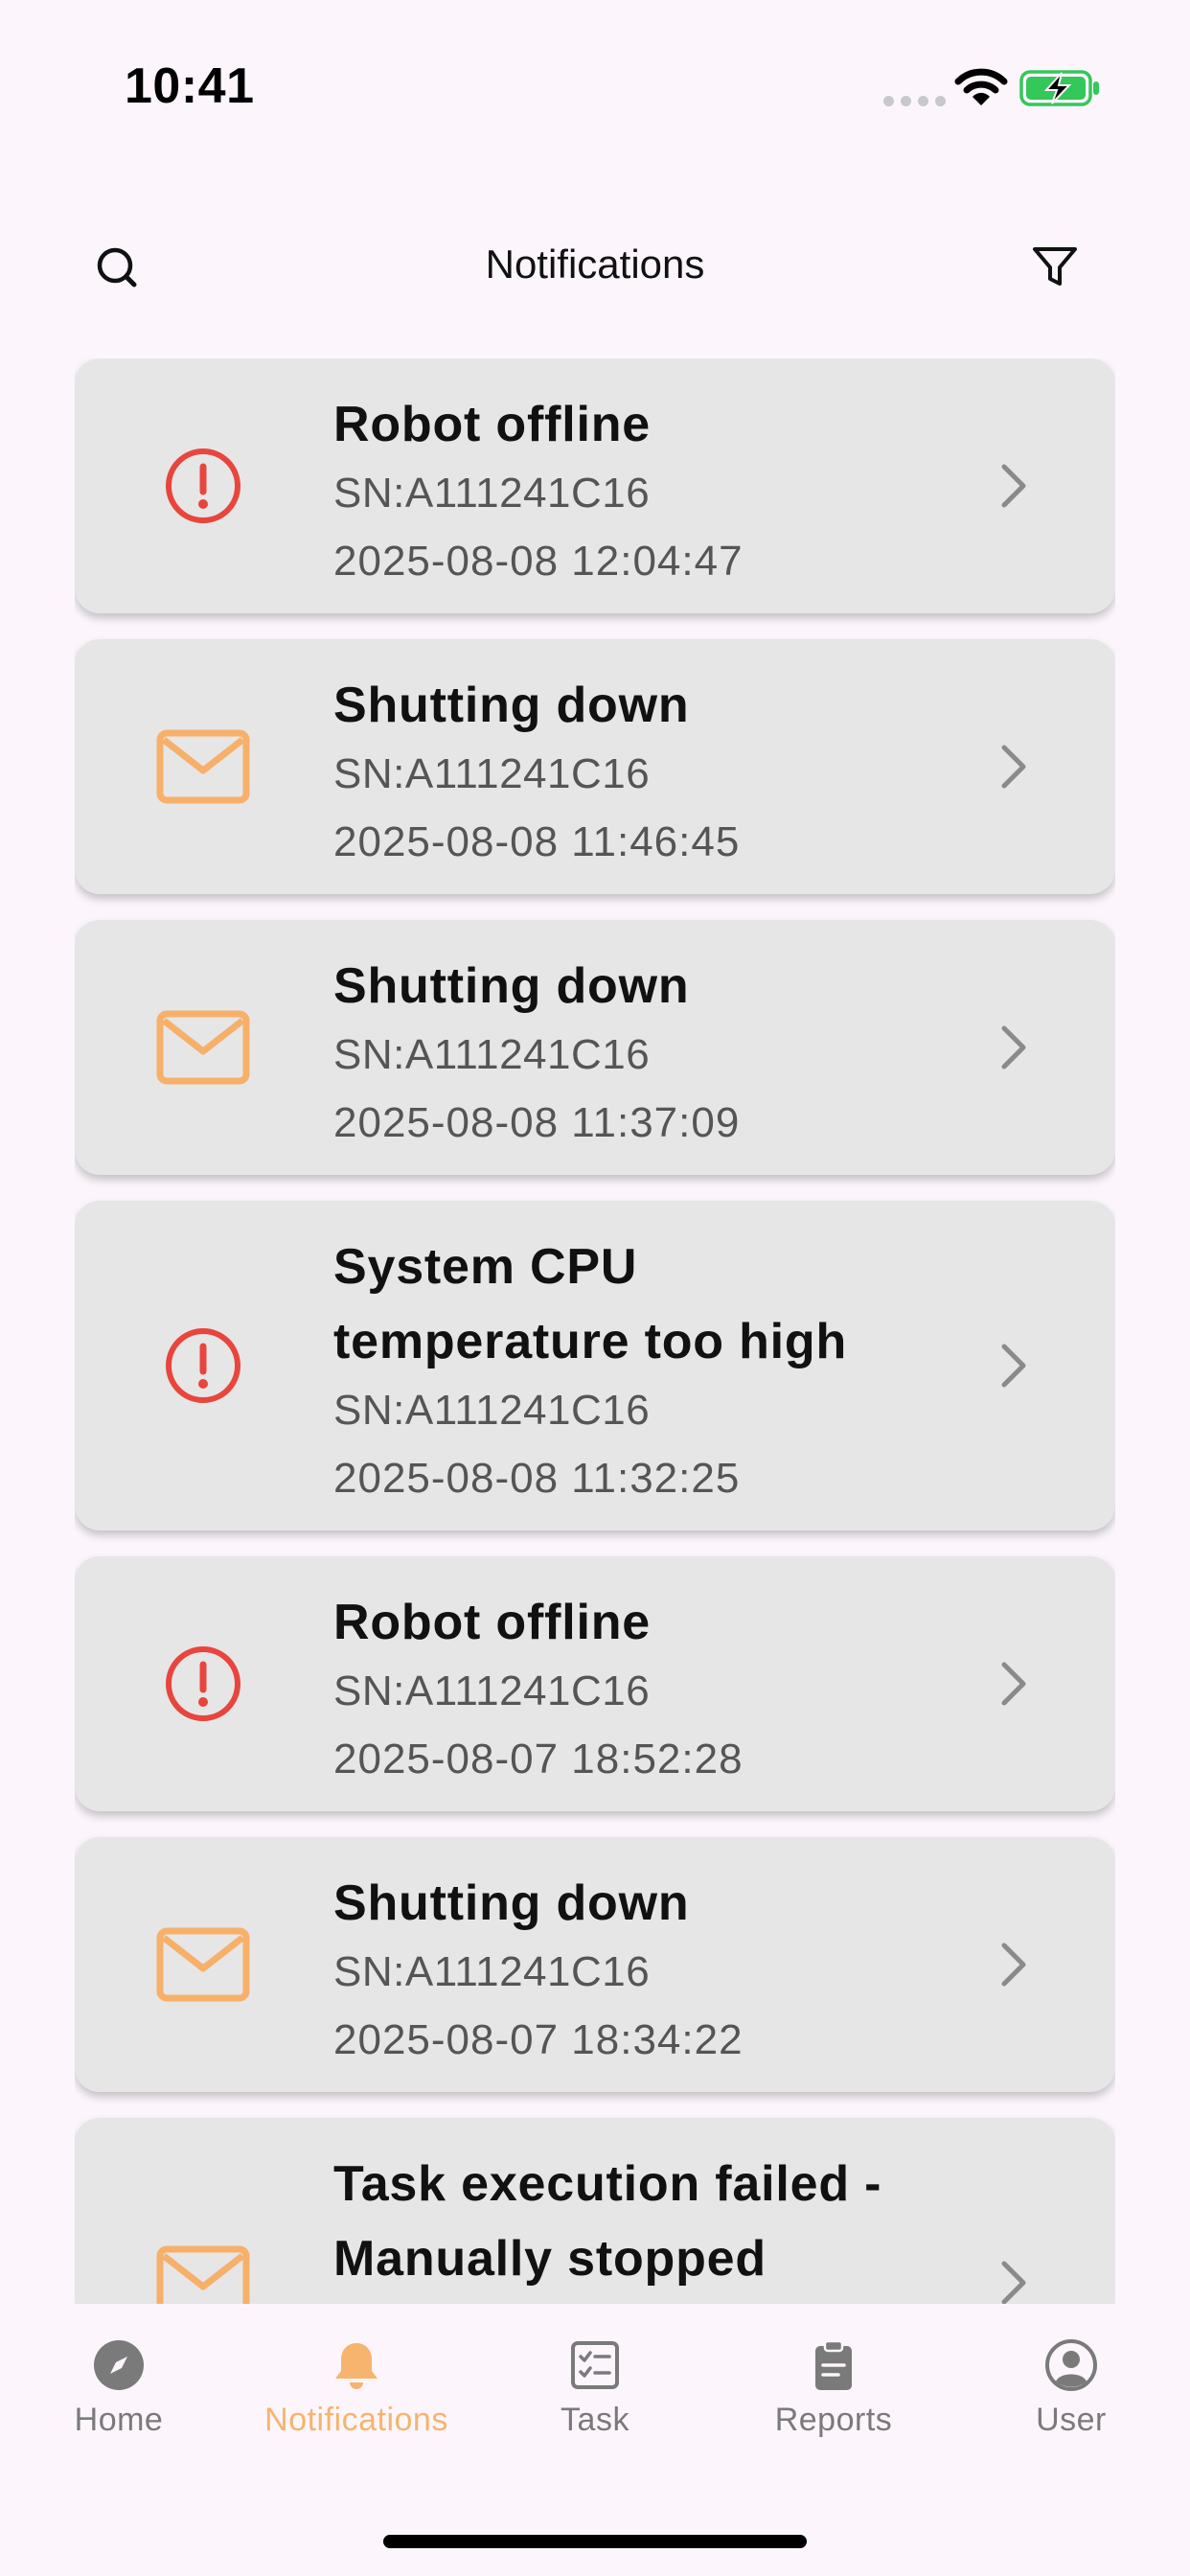 The image size is (1190, 2576). Describe the element at coordinates (539, 1759) in the screenshot. I see `notification-time: 2025-08-07 18:52:28` at that location.